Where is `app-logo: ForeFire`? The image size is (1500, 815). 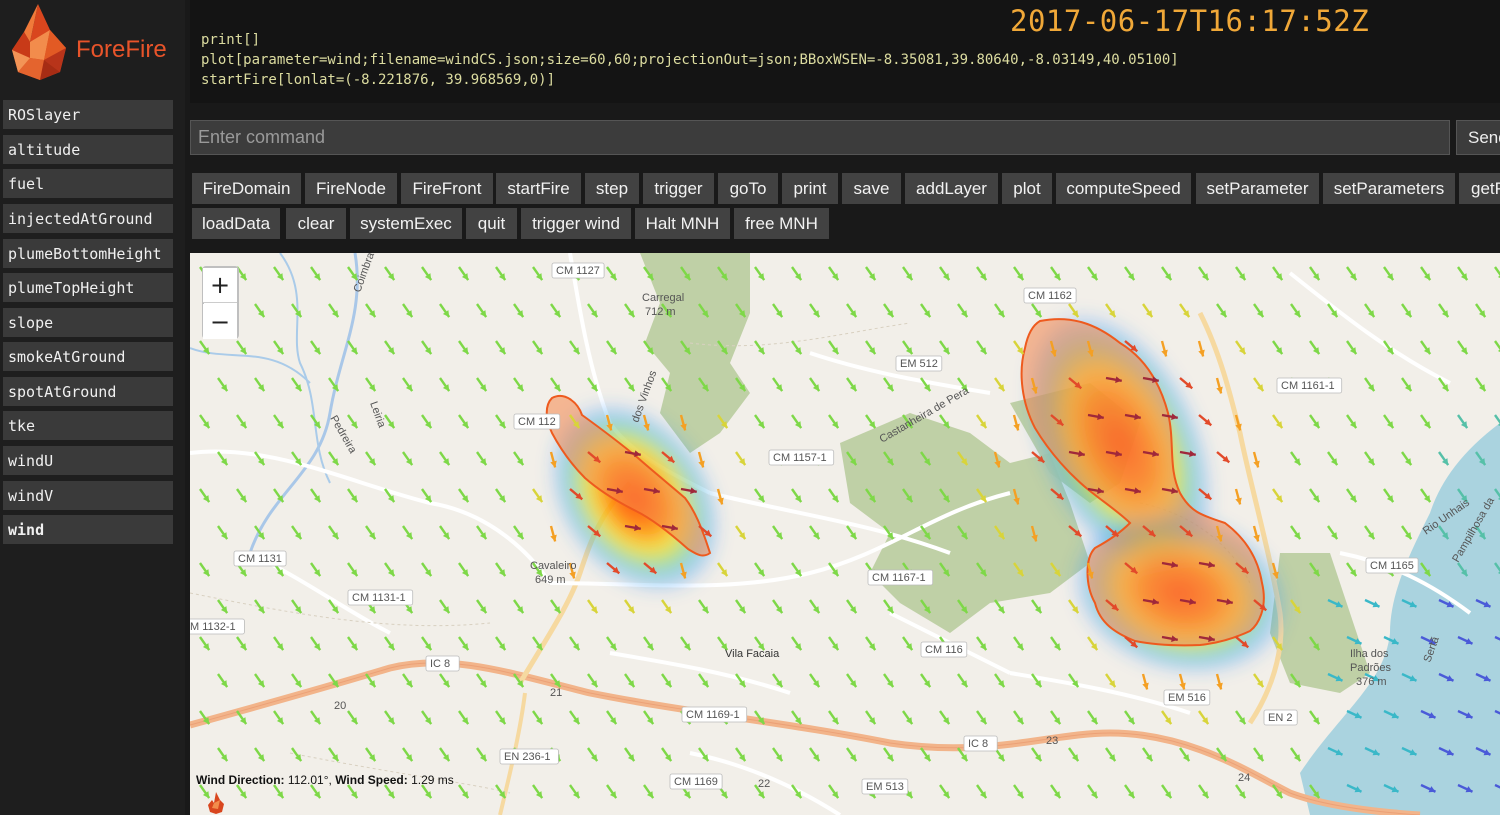 app-logo: ForeFire is located at coordinates (97, 45).